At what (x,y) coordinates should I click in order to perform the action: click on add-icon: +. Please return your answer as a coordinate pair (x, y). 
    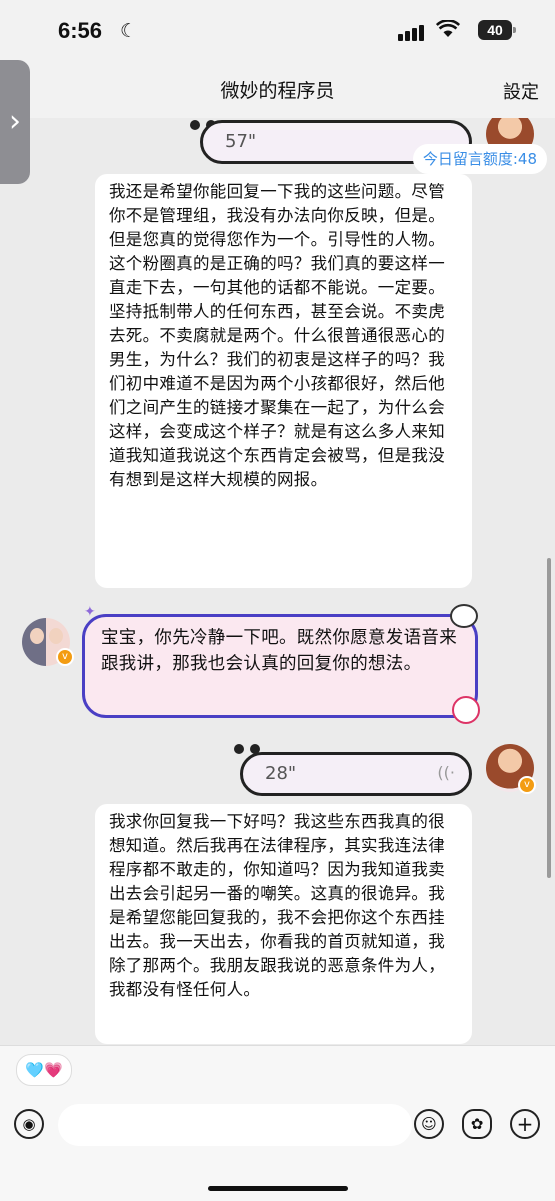
    Looking at the image, I should click on (525, 1124).